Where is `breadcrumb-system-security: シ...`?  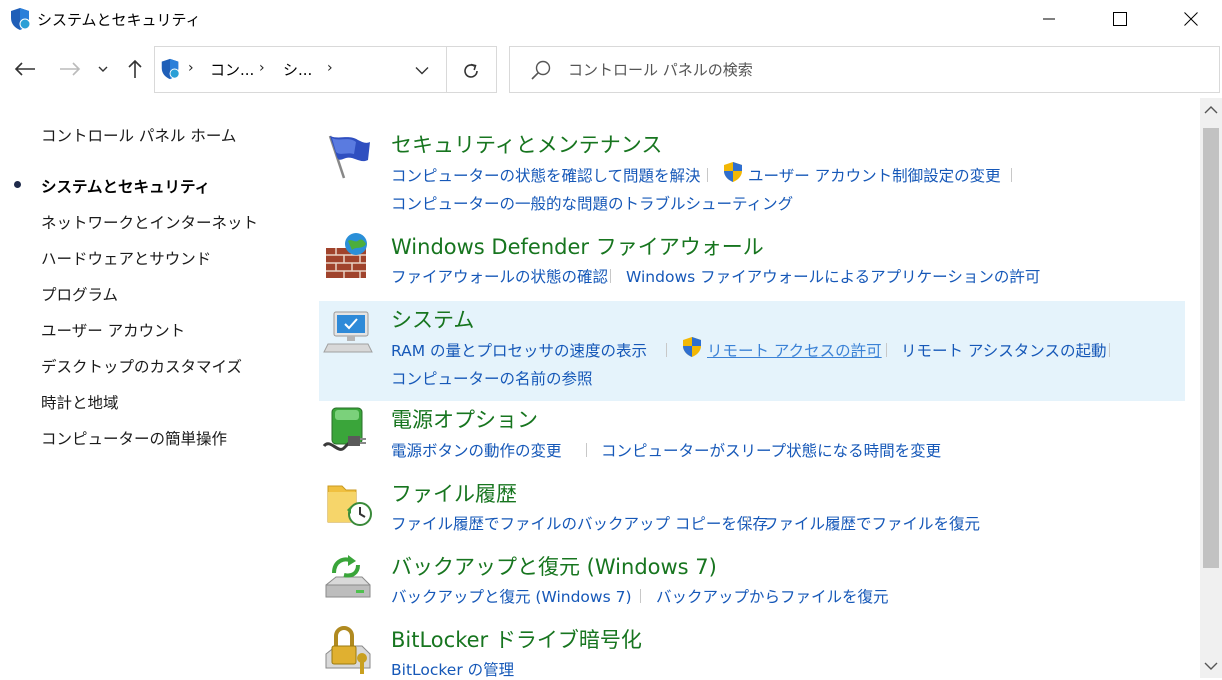
breadcrumb-system-security: シ... is located at coordinates (297, 69).